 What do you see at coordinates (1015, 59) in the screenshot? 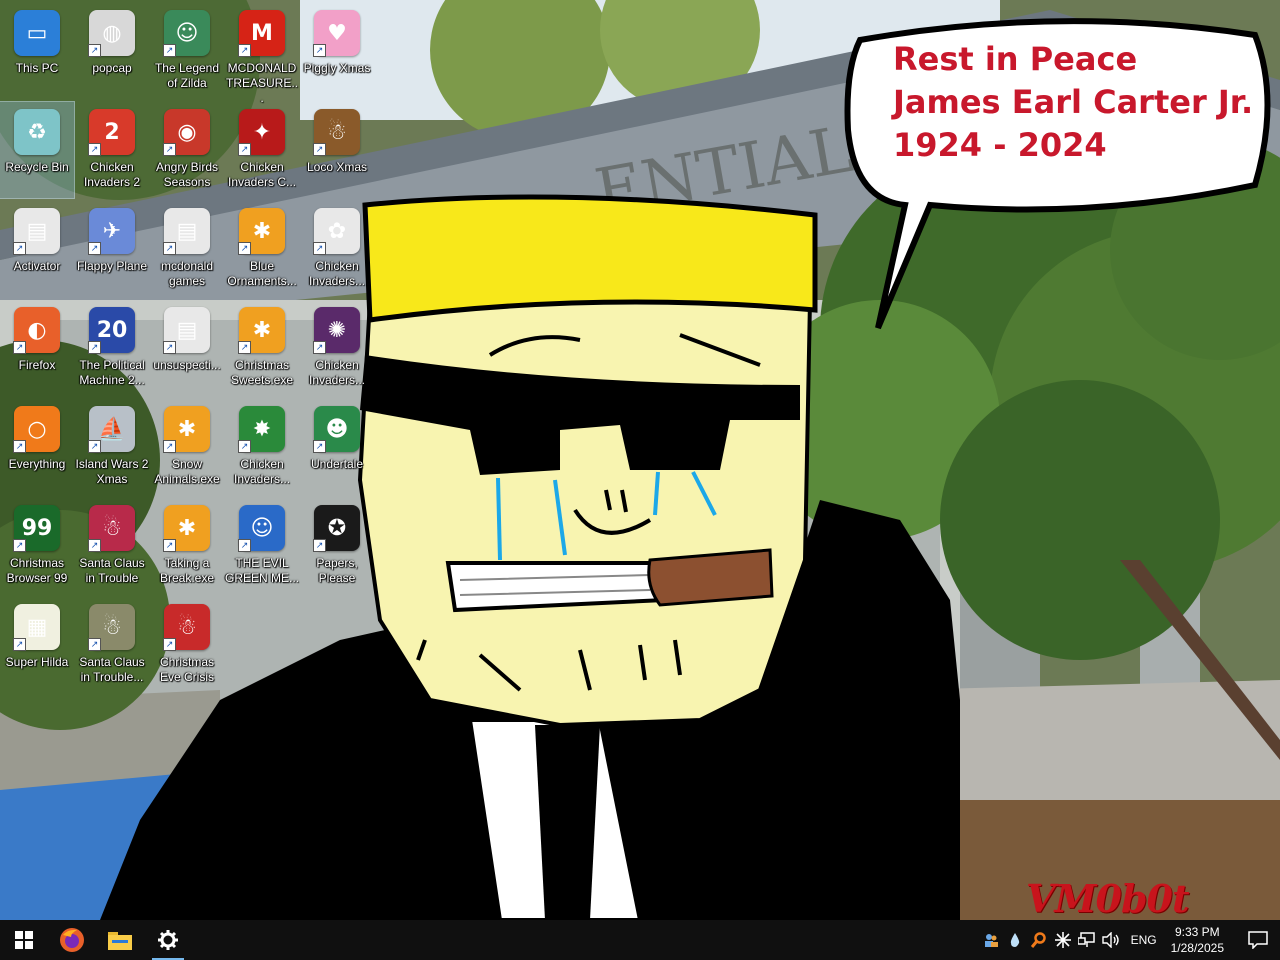
I see `bubble-line-1: Rest in Peace` at bounding box center [1015, 59].